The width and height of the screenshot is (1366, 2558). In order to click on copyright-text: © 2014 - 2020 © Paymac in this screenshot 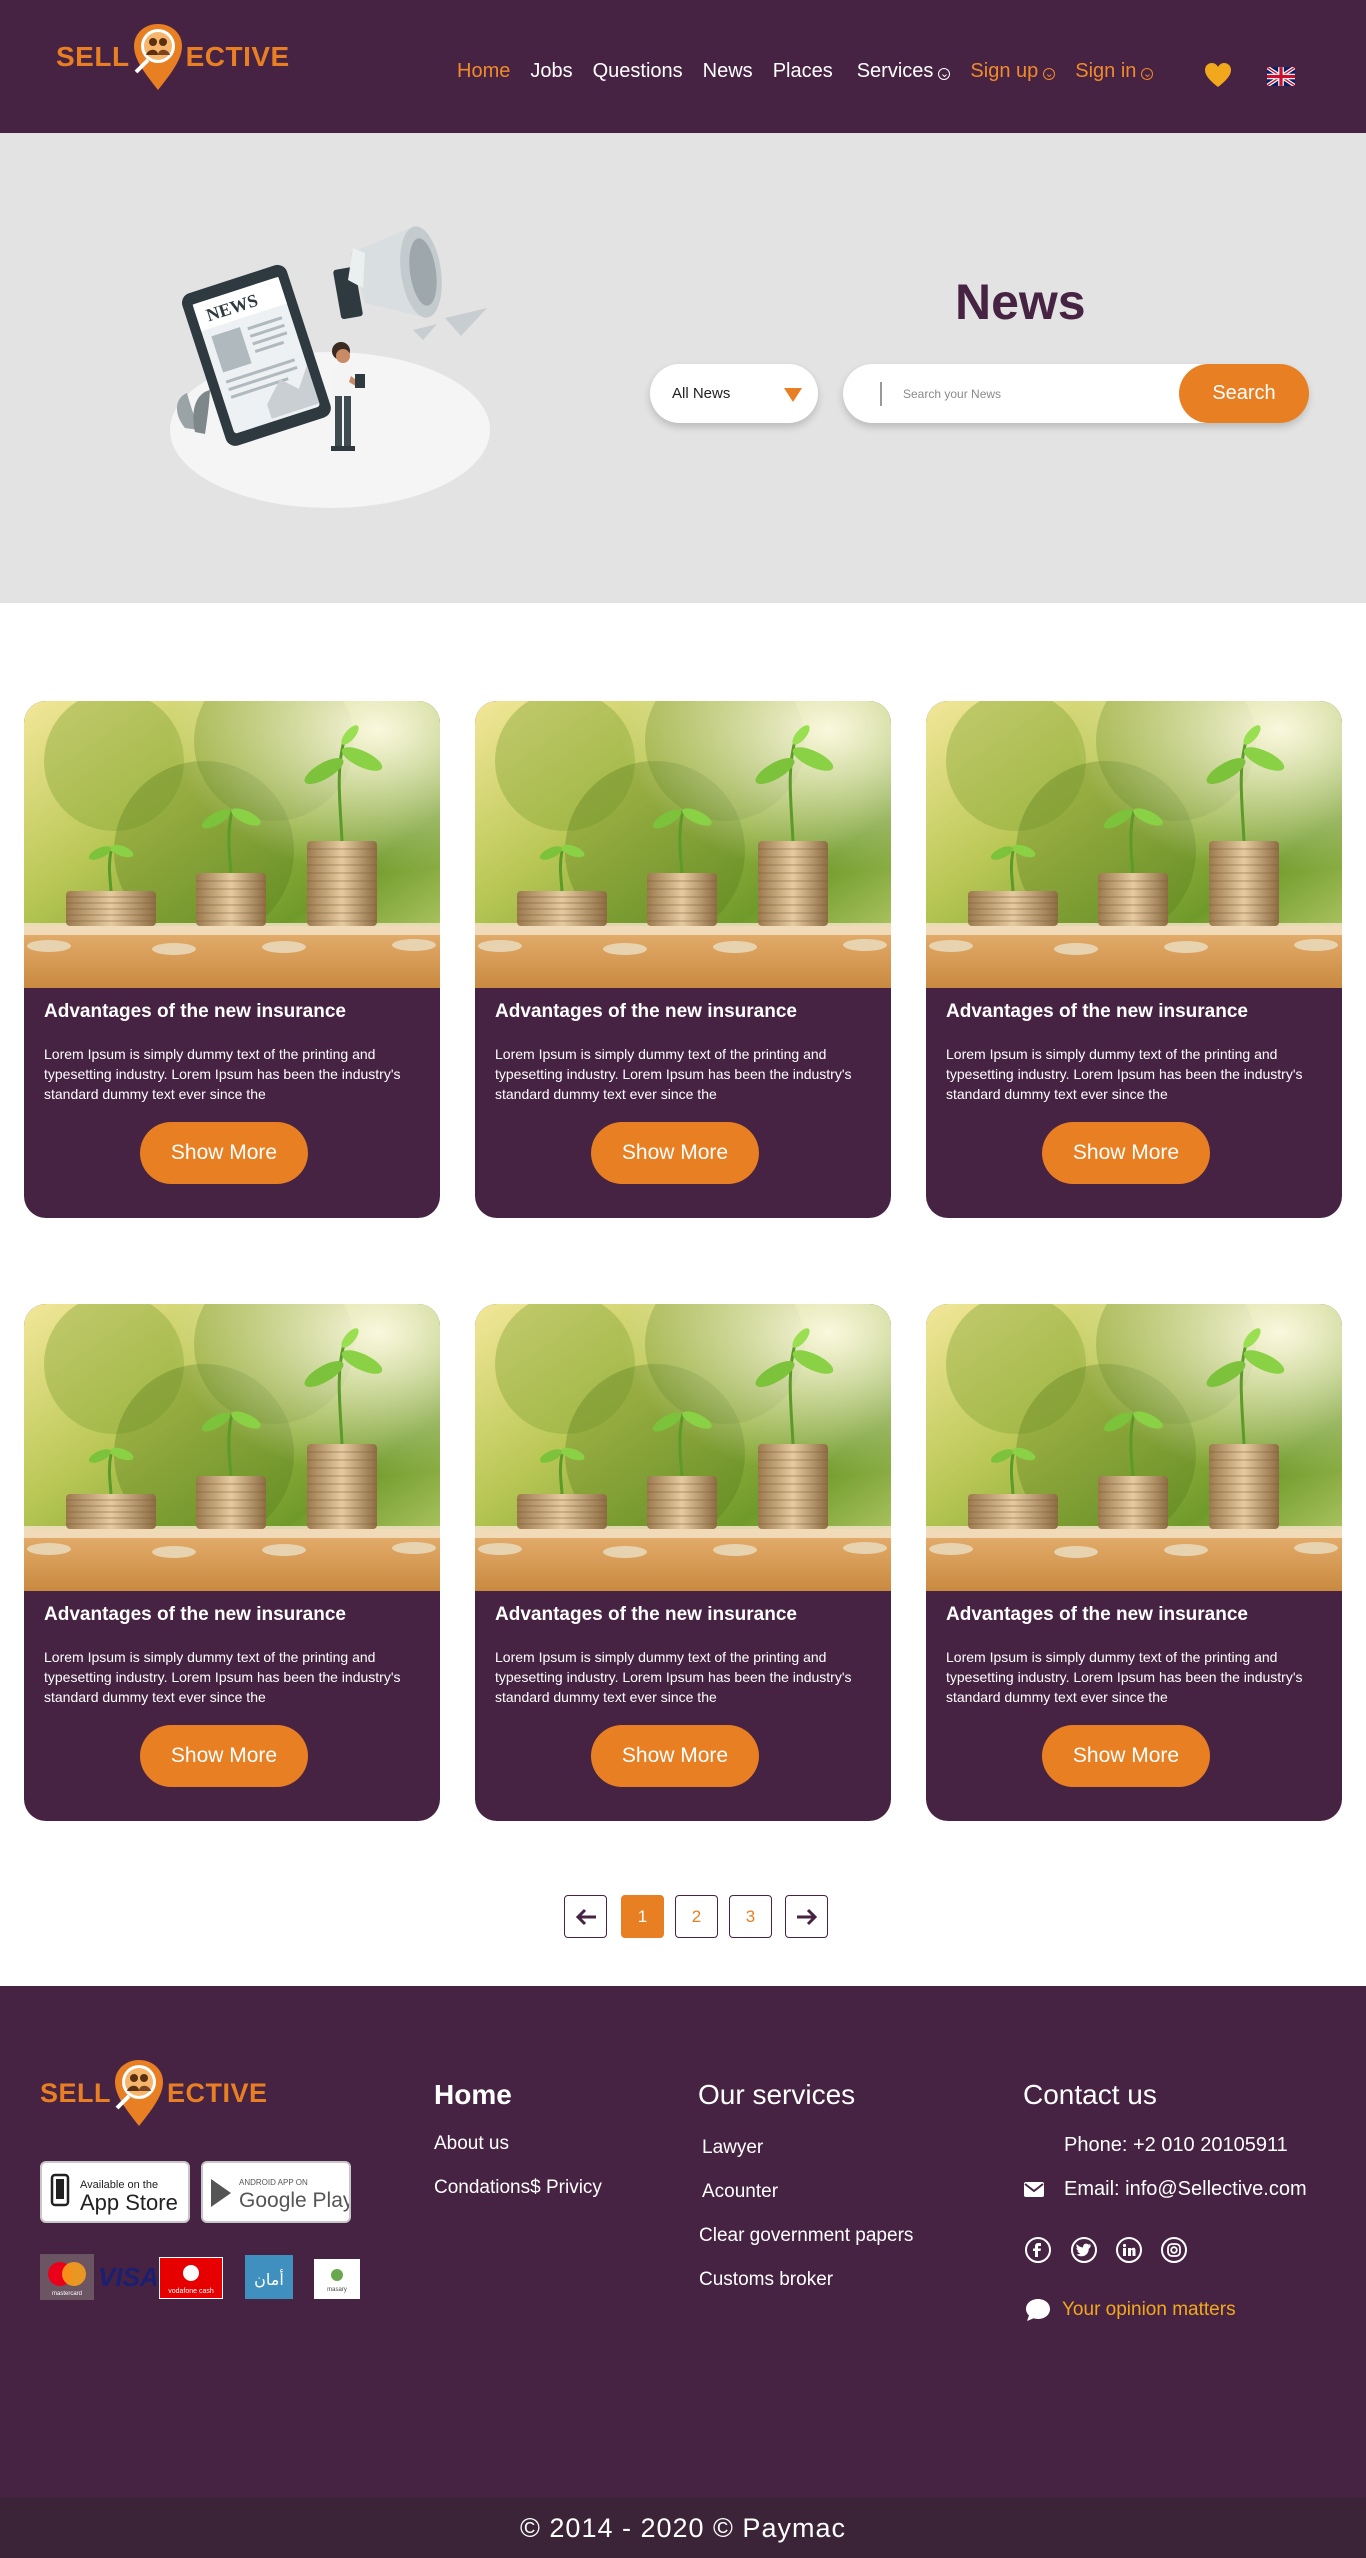, I will do `click(683, 2527)`.